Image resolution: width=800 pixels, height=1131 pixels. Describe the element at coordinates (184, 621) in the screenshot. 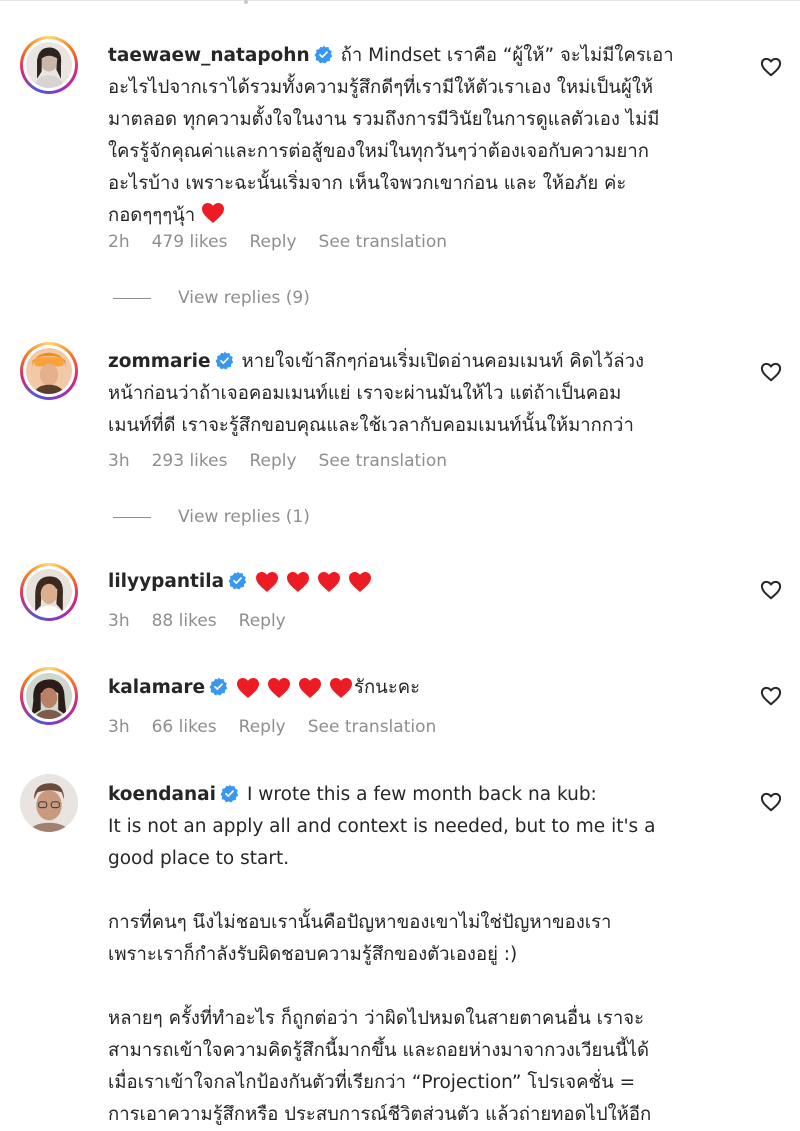

I see `likes-count: 88 likes` at that location.